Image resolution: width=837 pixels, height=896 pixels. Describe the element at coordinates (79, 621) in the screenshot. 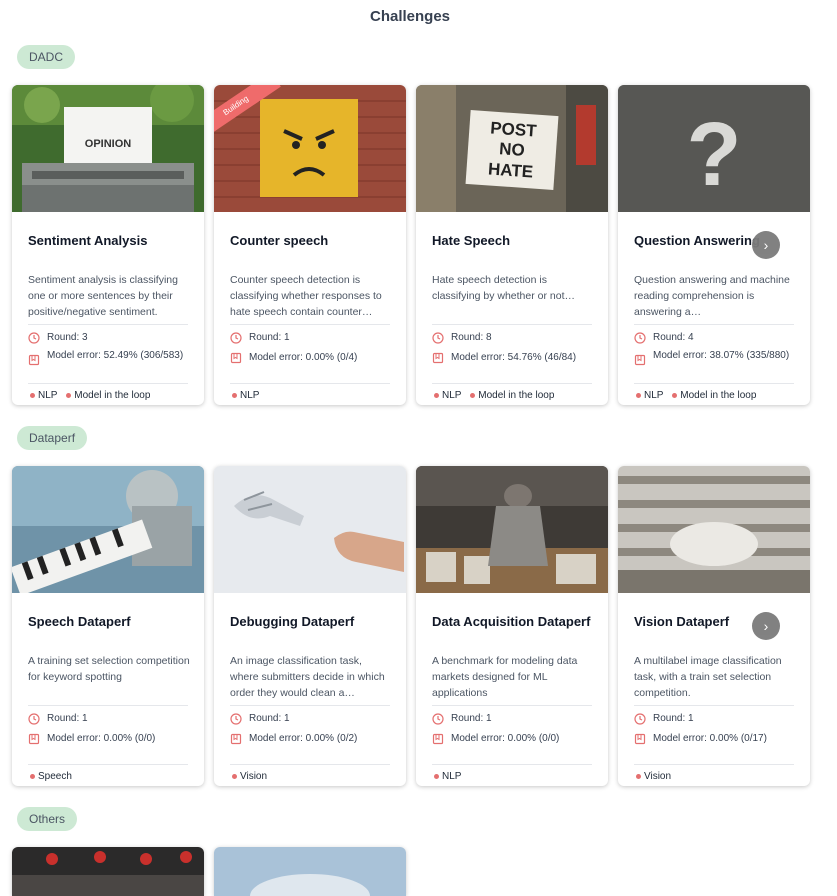

I see `card-title: Speech Dataperf` at that location.